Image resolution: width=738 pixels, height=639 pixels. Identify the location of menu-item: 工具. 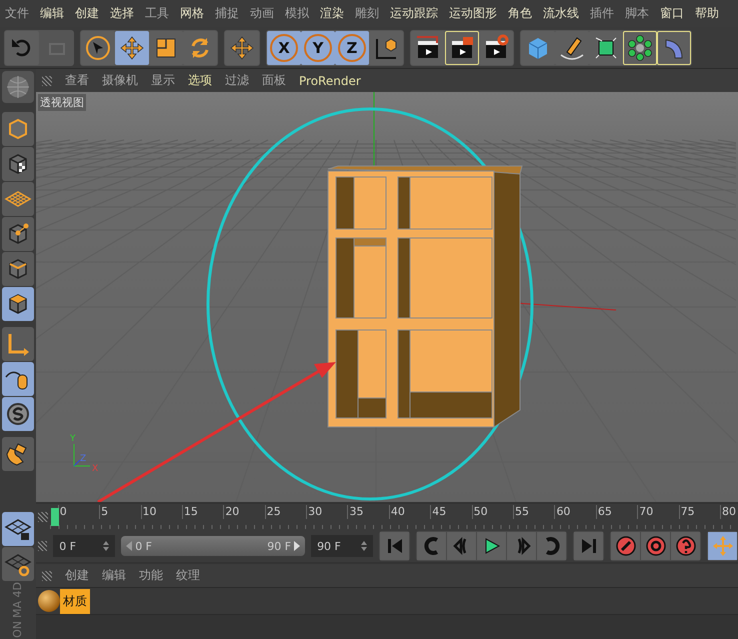
(157, 13).